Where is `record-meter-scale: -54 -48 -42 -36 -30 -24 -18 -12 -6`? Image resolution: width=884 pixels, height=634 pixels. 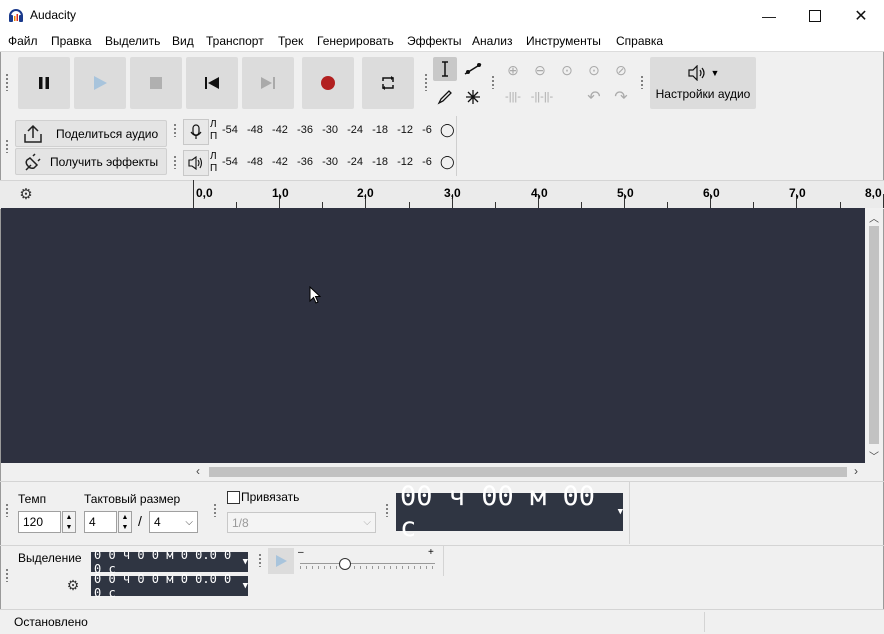
record-meter-scale: -54 -48 -42 -36 -30 -24 -18 -12 -6 is located at coordinates (327, 131).